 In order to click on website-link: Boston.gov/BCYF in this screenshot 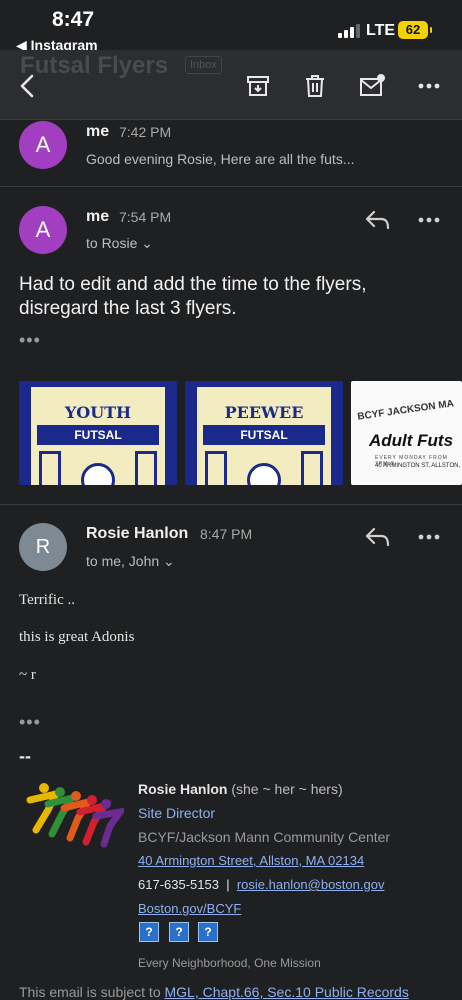, I will do `click(189, 908)`.